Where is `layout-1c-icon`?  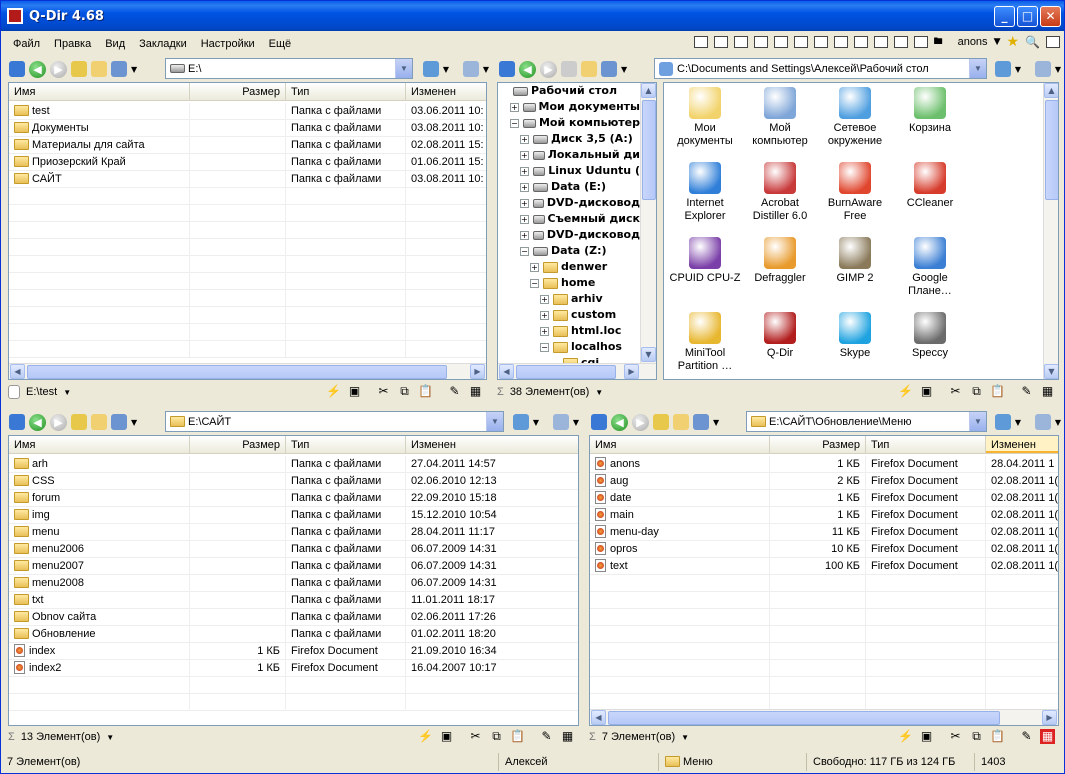
layout-1c-icon is located at coordinates (900, 42).